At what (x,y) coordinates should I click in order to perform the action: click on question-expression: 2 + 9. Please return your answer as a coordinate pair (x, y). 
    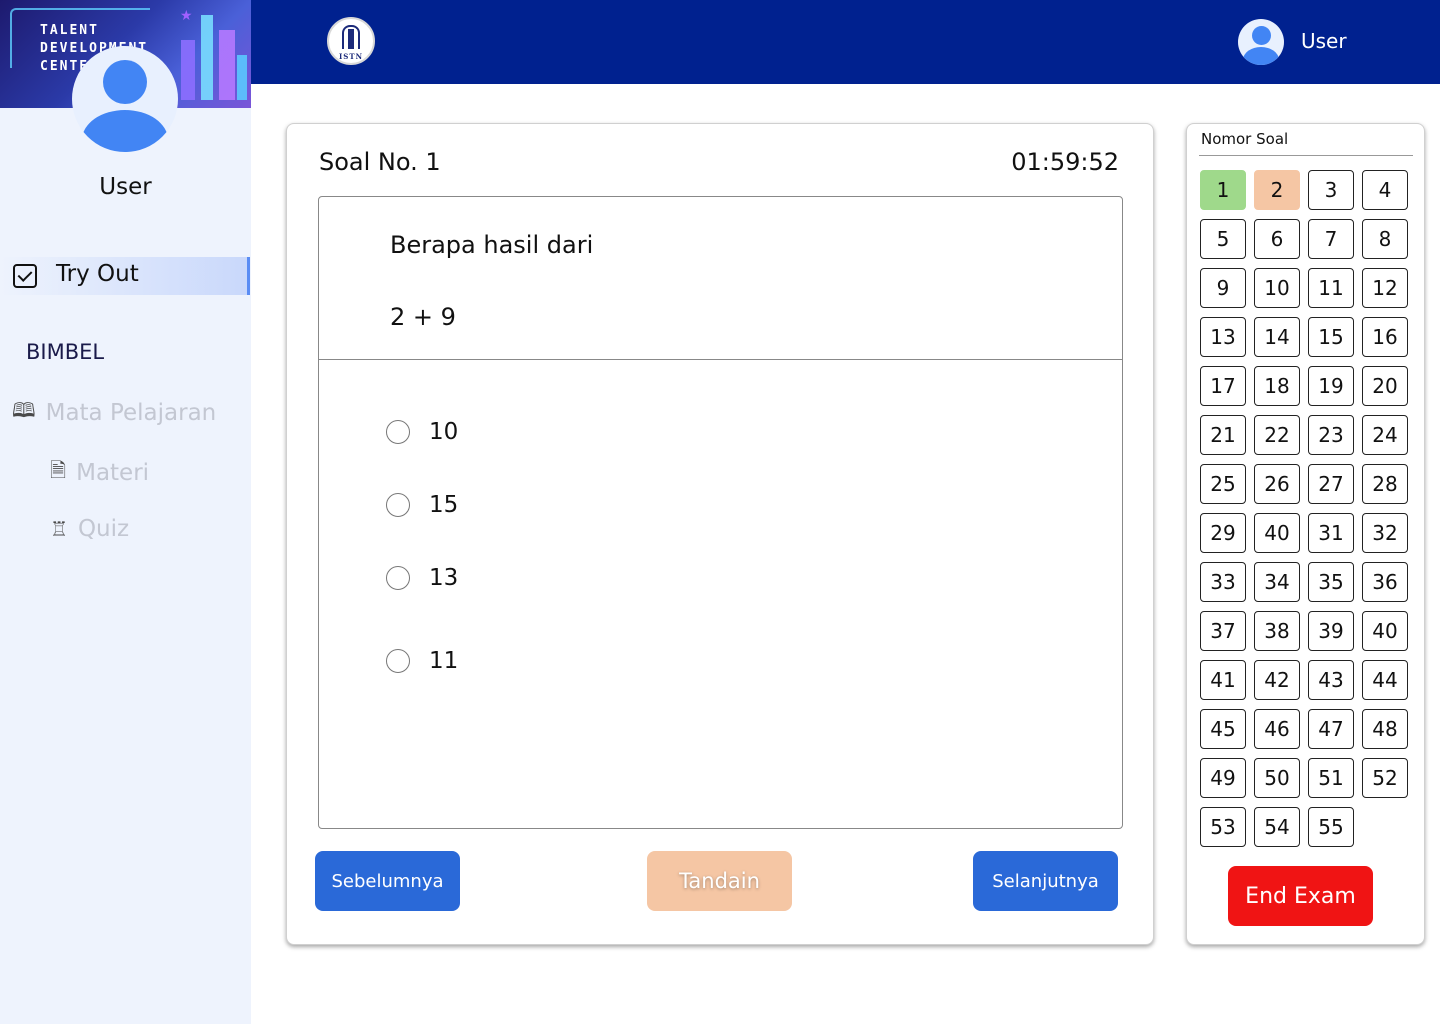
    Looking at the image, I should click on (423, 317).